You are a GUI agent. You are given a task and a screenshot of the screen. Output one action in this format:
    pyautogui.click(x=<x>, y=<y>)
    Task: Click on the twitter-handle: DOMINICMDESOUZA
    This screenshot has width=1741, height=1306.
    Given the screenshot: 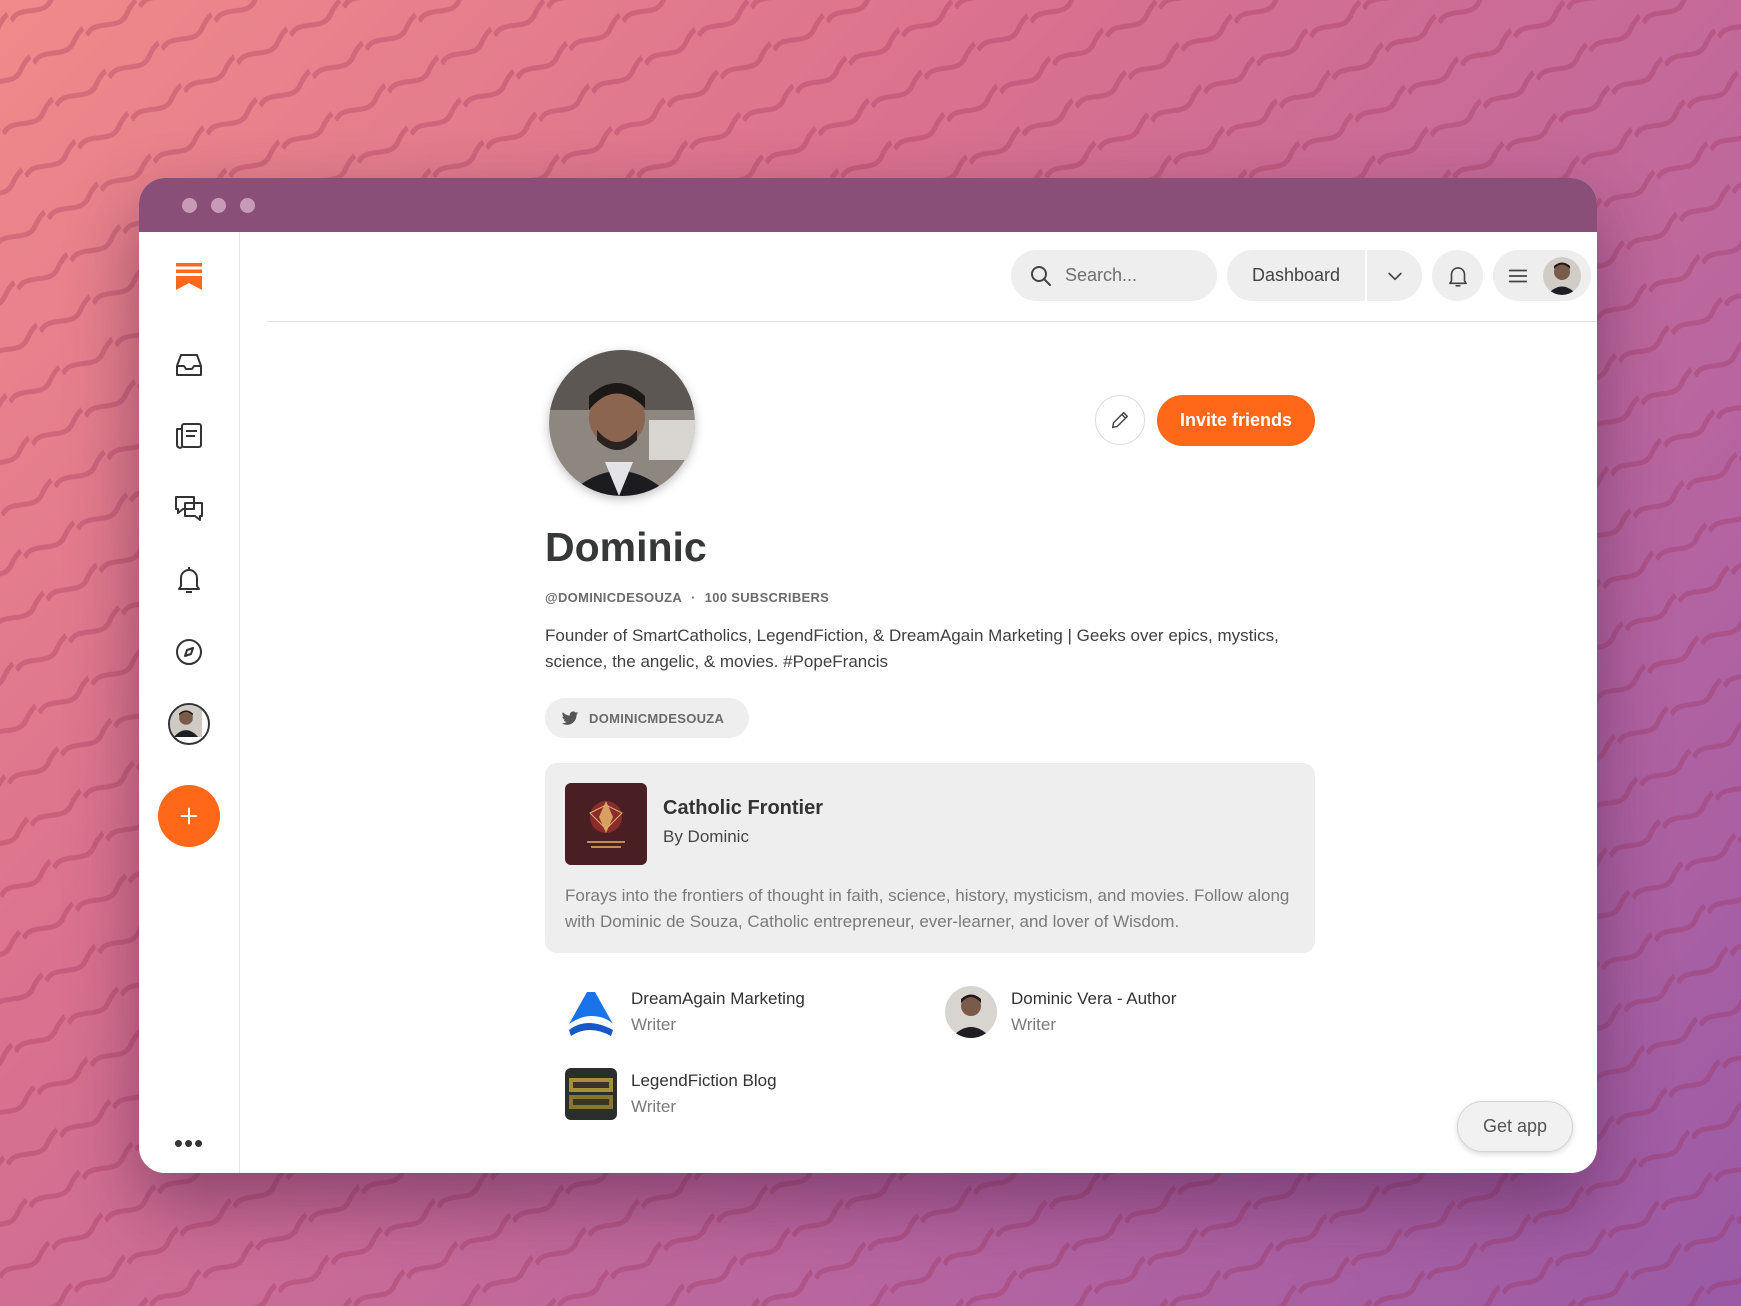 What is the action you would take?
    pyautogui.click(x=657, y=718)
    